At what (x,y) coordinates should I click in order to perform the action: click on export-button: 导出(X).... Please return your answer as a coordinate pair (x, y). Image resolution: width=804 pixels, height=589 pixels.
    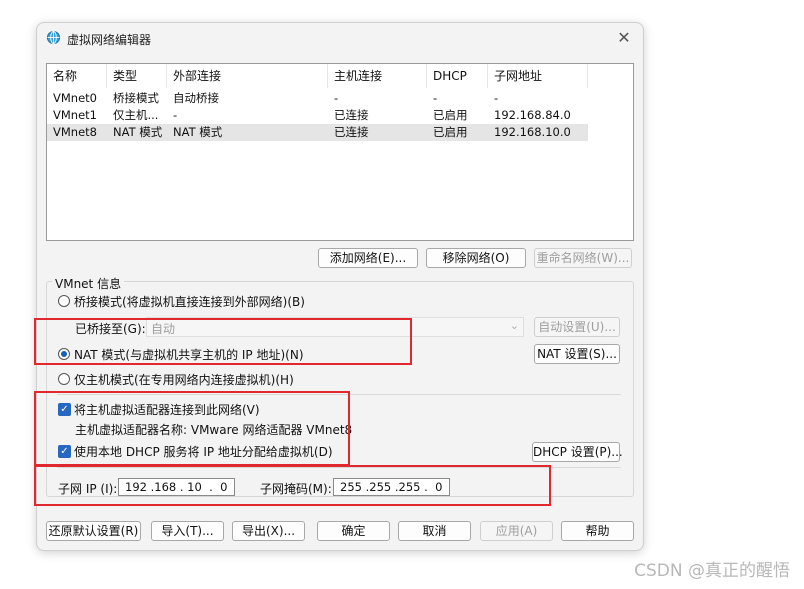
    Looking at the image, I should click on (268, 531).